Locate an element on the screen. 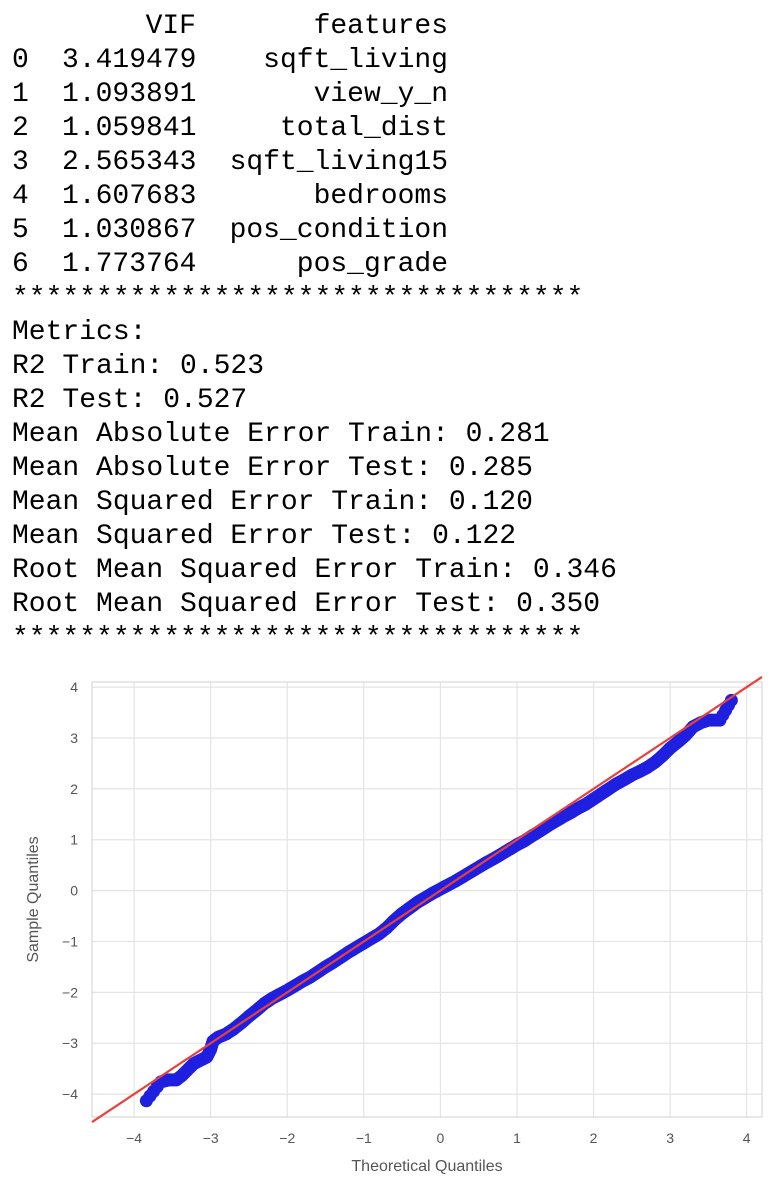  vif-row-feature: sqft_living is located at coordinates (355, 60).